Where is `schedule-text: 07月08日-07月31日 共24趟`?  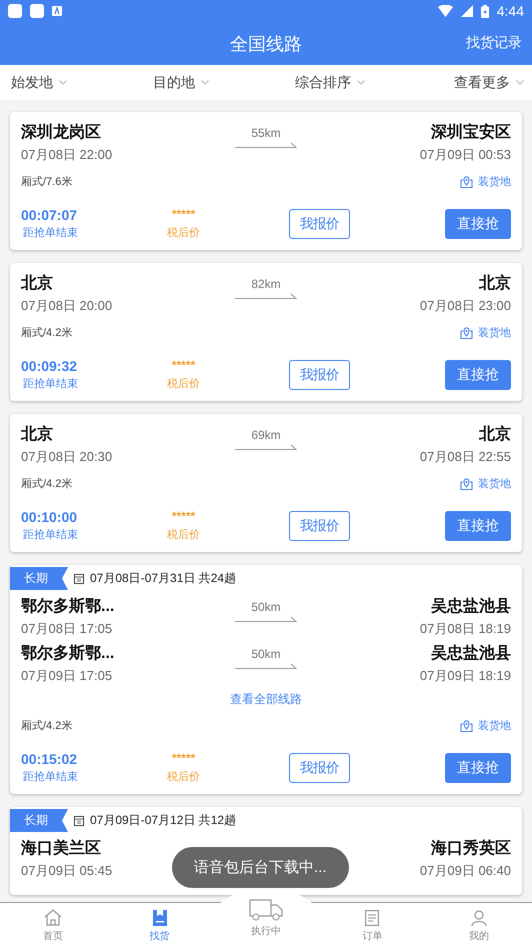
schedule-text: 07月08日-07月31日 共24趟 is located at coordinates (163, 578).